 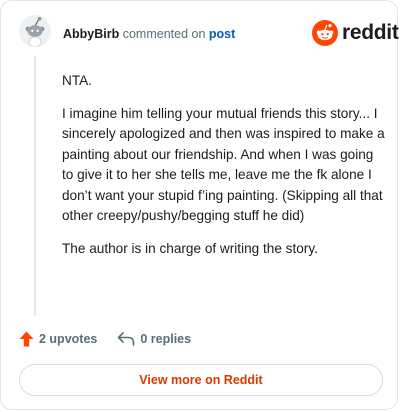 I want to click on thread-line, so click(x=35, y=186).